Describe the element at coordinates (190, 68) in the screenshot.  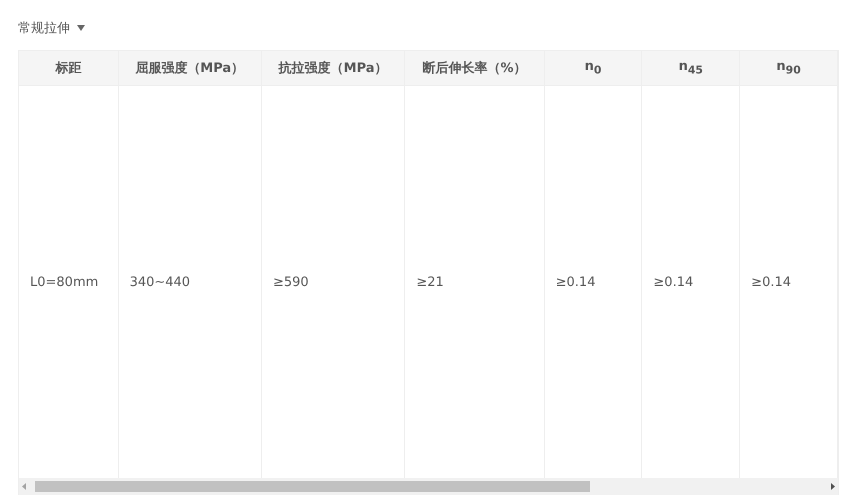
I see `column-header: 屈服强度（MPa）` at that location.